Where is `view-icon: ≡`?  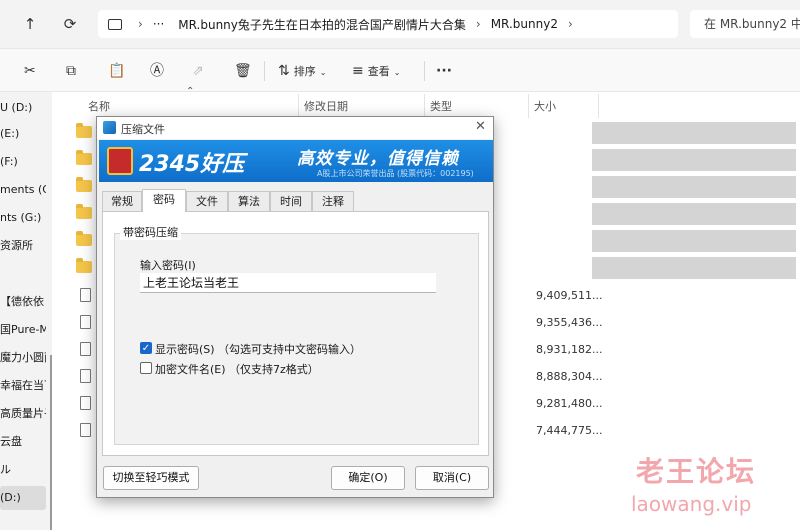
view-icon: ≡ is located at coordinates (358, 71).